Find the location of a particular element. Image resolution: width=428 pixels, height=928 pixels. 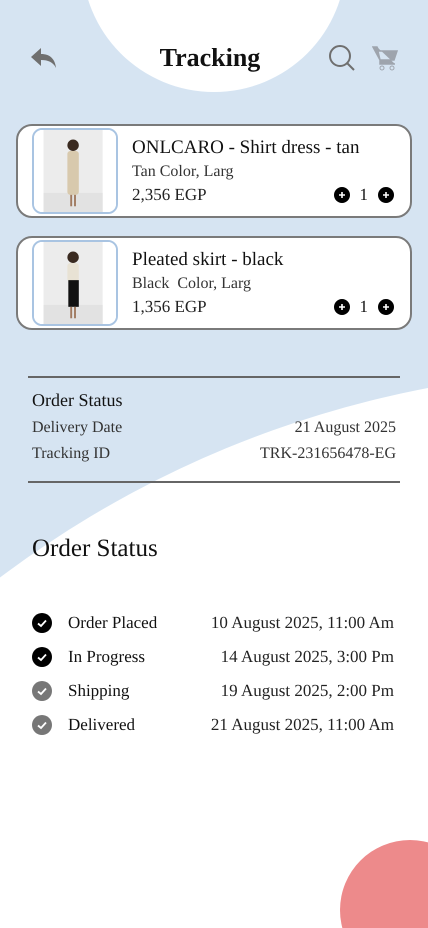

step-label: Delivered is located at coordinates (102, 725).